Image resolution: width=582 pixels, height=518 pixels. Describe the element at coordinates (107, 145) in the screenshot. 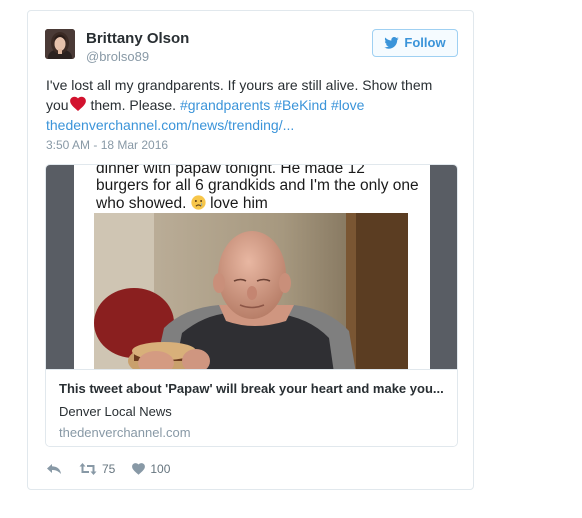

I see `tweet-timestamp: 3:50 AM - 18 Mar 2016` at that location.